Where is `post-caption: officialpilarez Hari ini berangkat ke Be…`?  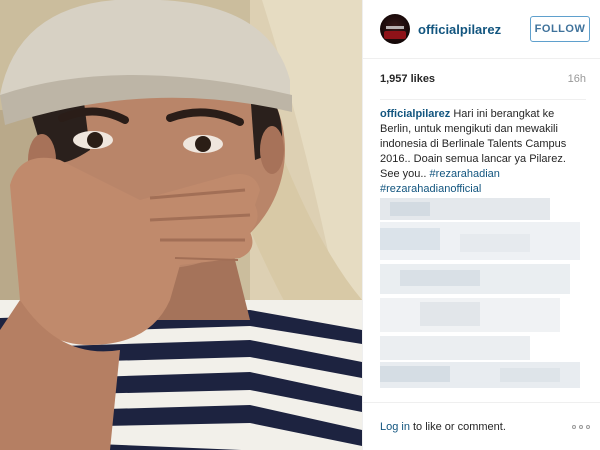
post-caption: officialpilarez Hari ini berangkat ke Be… is located at coordinates (481, 148).